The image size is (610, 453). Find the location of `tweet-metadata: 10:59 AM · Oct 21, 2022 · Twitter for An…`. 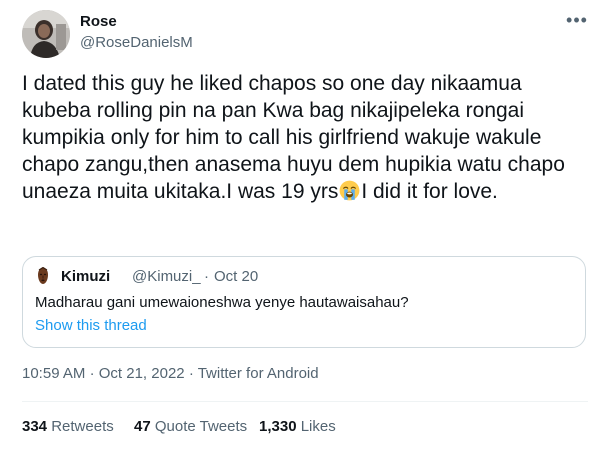

tweet-metadata: 10:59 AM · Oct 21, 2022 · Twitter for An… is located at coordinates (170, 374).